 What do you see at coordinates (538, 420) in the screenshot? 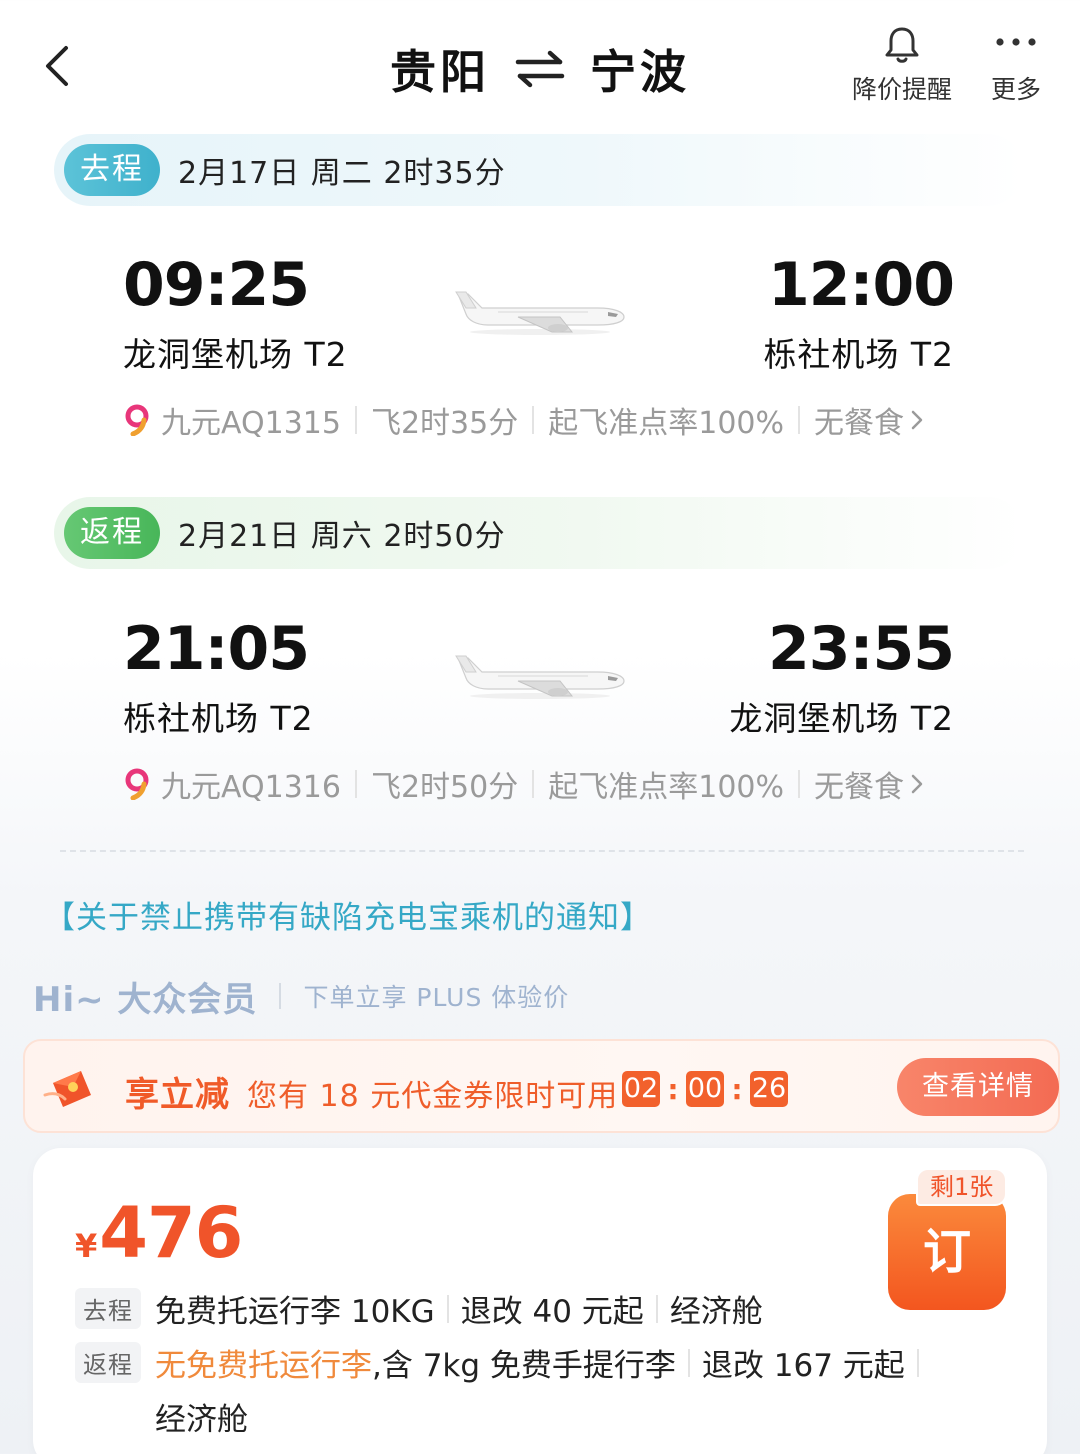
I see `flight-meta-row: 九元AQ1315 飞2时35分 起飞准点率100% 无餐食` at bounding box center [538, 420].